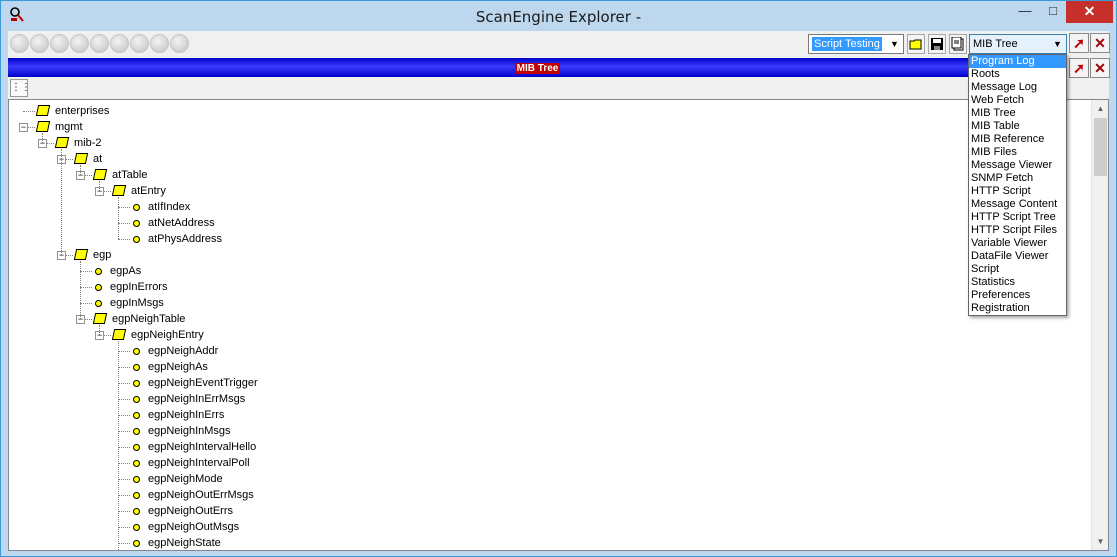 The image size is (1117, 557). What do you see at coordinates (1017, 165) in the screenshot?
I see `dropdown-item: Message Viewer` at bounding box center [1017, 165].